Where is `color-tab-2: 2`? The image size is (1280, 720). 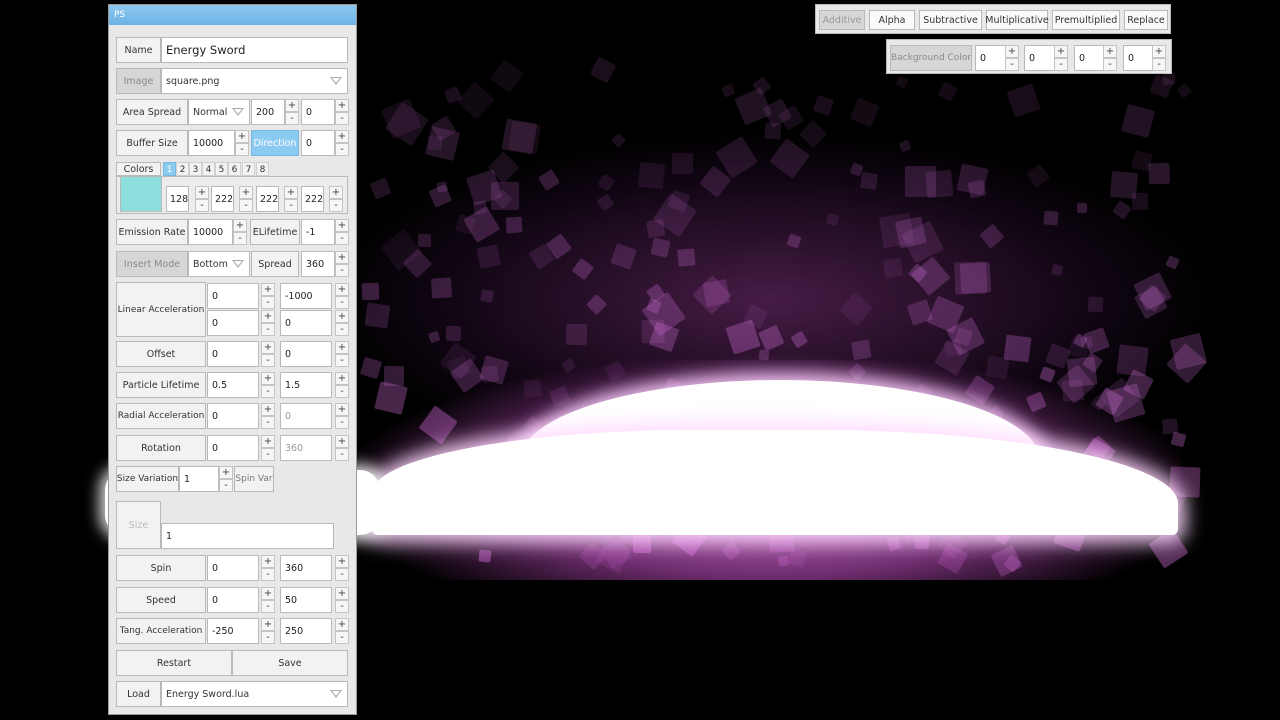 color-tab-2: 2 is located at coordinates (182, 169).